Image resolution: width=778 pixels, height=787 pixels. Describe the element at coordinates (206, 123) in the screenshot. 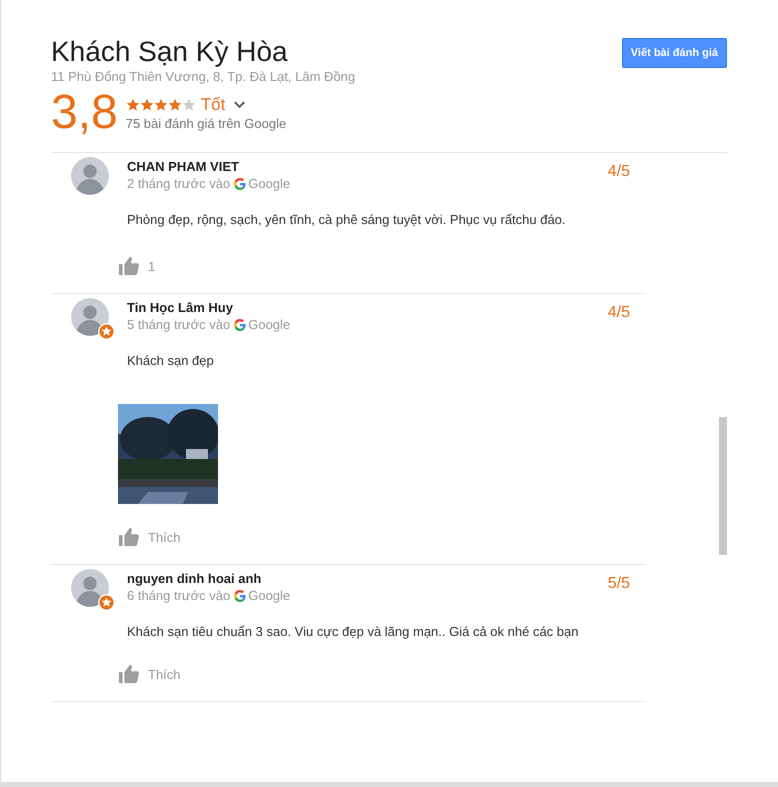

I see `review-count: 75 bài đánh giá trên Google` at that location.